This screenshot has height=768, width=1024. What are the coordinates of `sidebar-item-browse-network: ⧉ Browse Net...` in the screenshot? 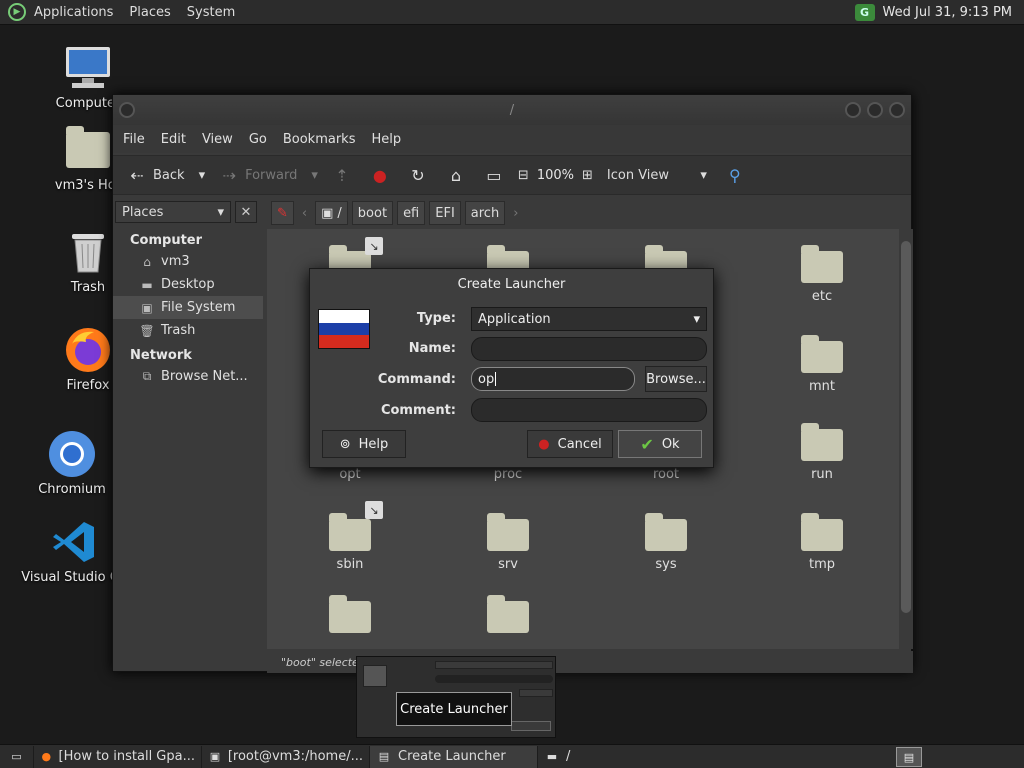 It's located at (188, 376).